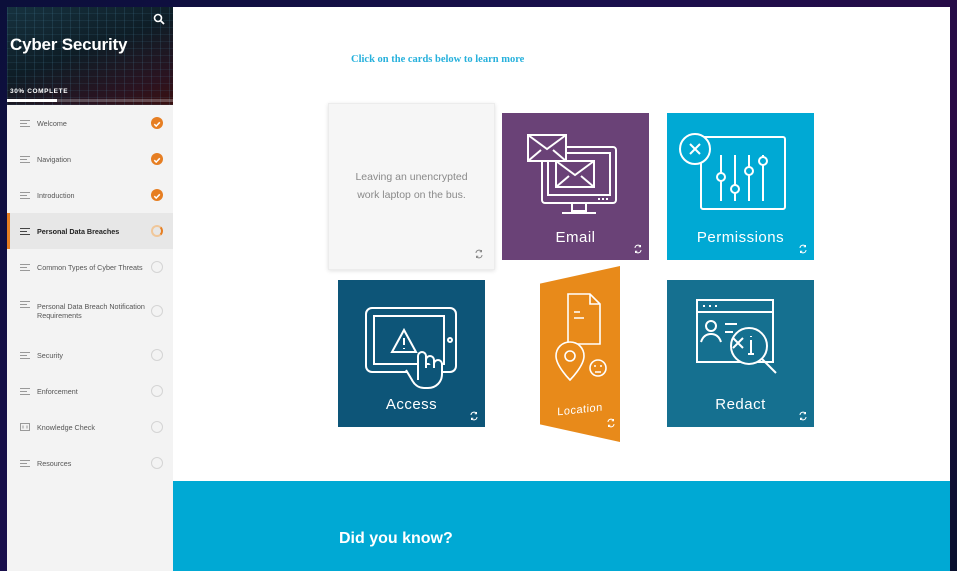  Describe the element at coordinates (411, 404) in the screenshot. I see `card-title: Access` at that location.